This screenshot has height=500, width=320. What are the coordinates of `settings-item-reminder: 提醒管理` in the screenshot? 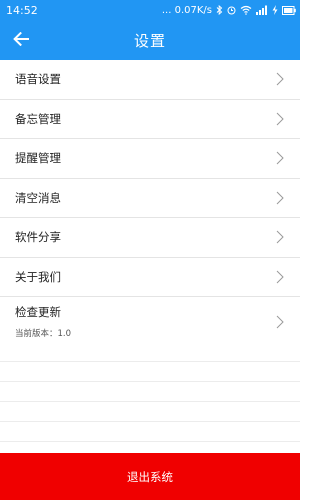 It's located at (150, 159).